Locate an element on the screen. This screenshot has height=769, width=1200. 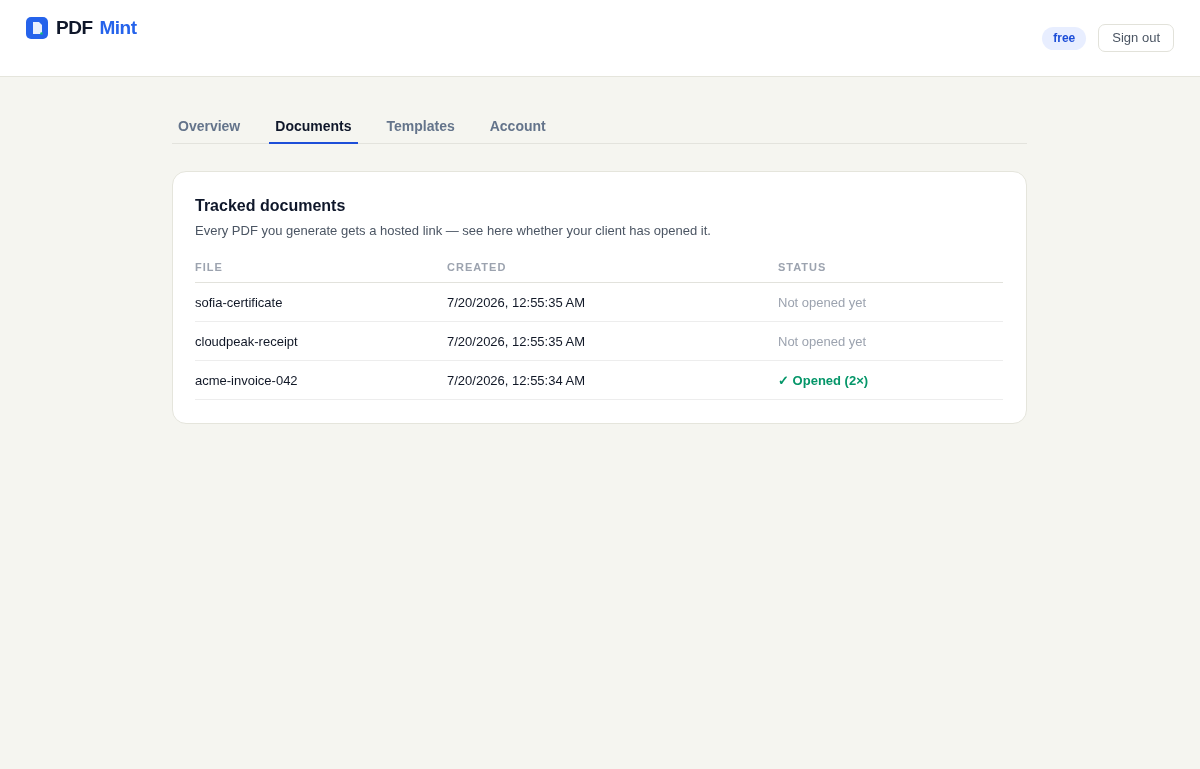
file-name: cloudpeak-receipt is located at coordinates (246, 341).